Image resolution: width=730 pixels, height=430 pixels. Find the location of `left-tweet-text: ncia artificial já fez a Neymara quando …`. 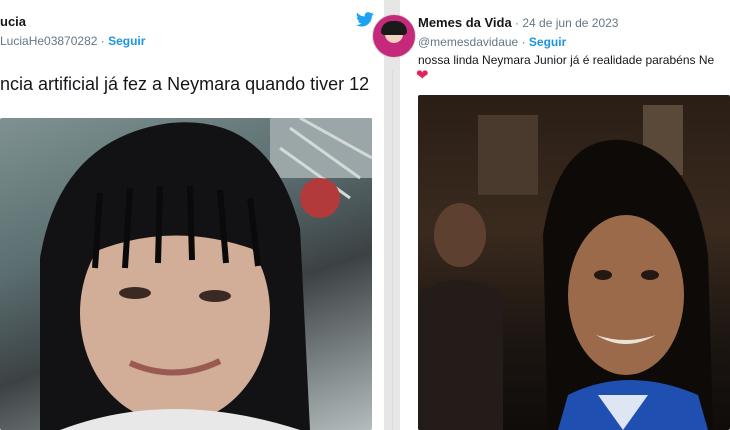

left-tweet-text: ncia artificial já fez a Neymara quando … is located at coordinates (185, 84).